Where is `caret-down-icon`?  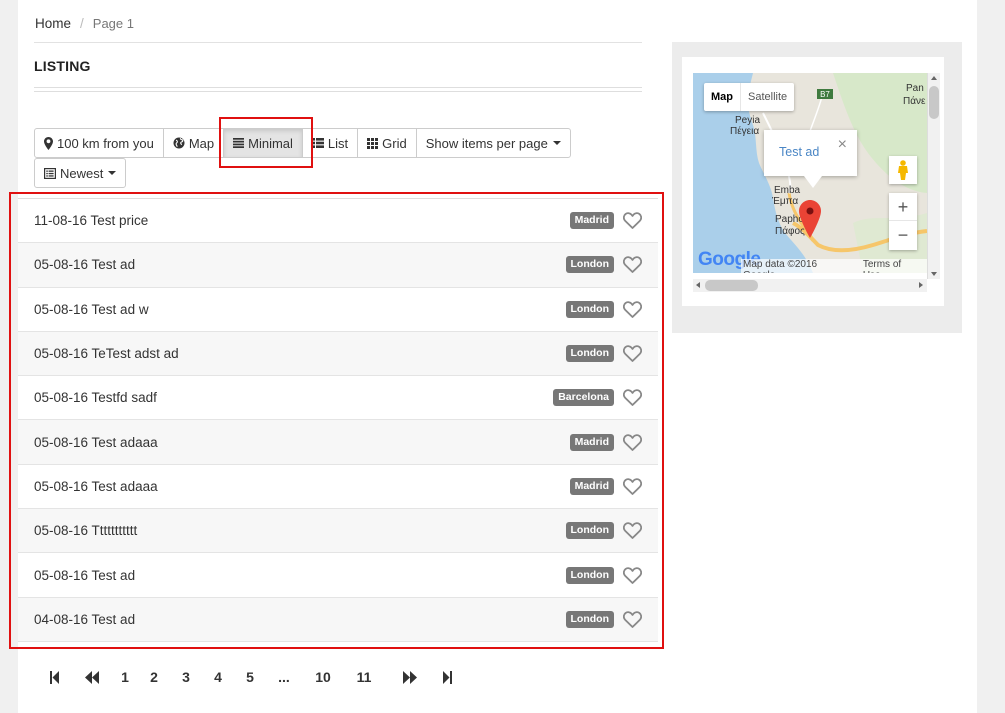 caret-down-icon is located at coordinates (112, 173).